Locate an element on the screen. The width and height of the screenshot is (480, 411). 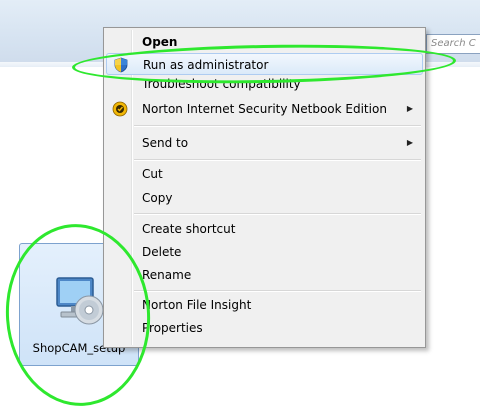
menu-item-copy: Copy is located at coordinates (264, 198).